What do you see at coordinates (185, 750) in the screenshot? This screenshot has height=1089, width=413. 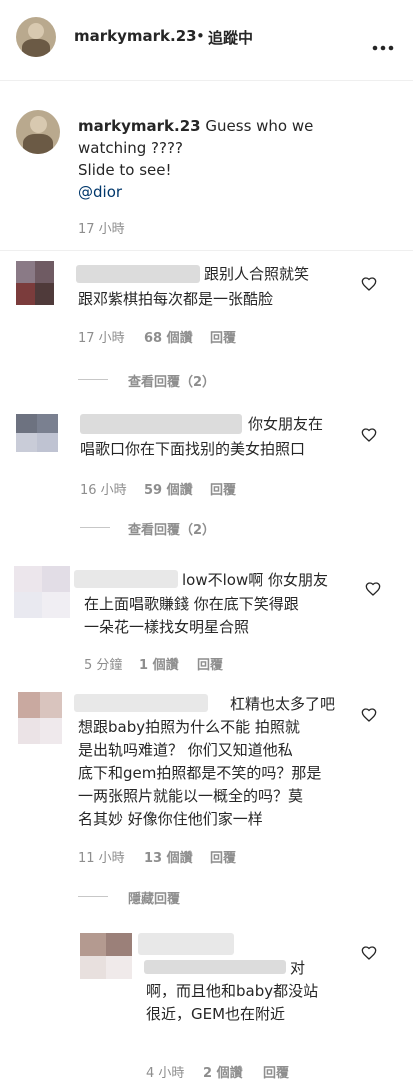 I see `comment-text-line3: 是出轨吗难道？ 你们又知道他私` at bounding box center [185, 750].